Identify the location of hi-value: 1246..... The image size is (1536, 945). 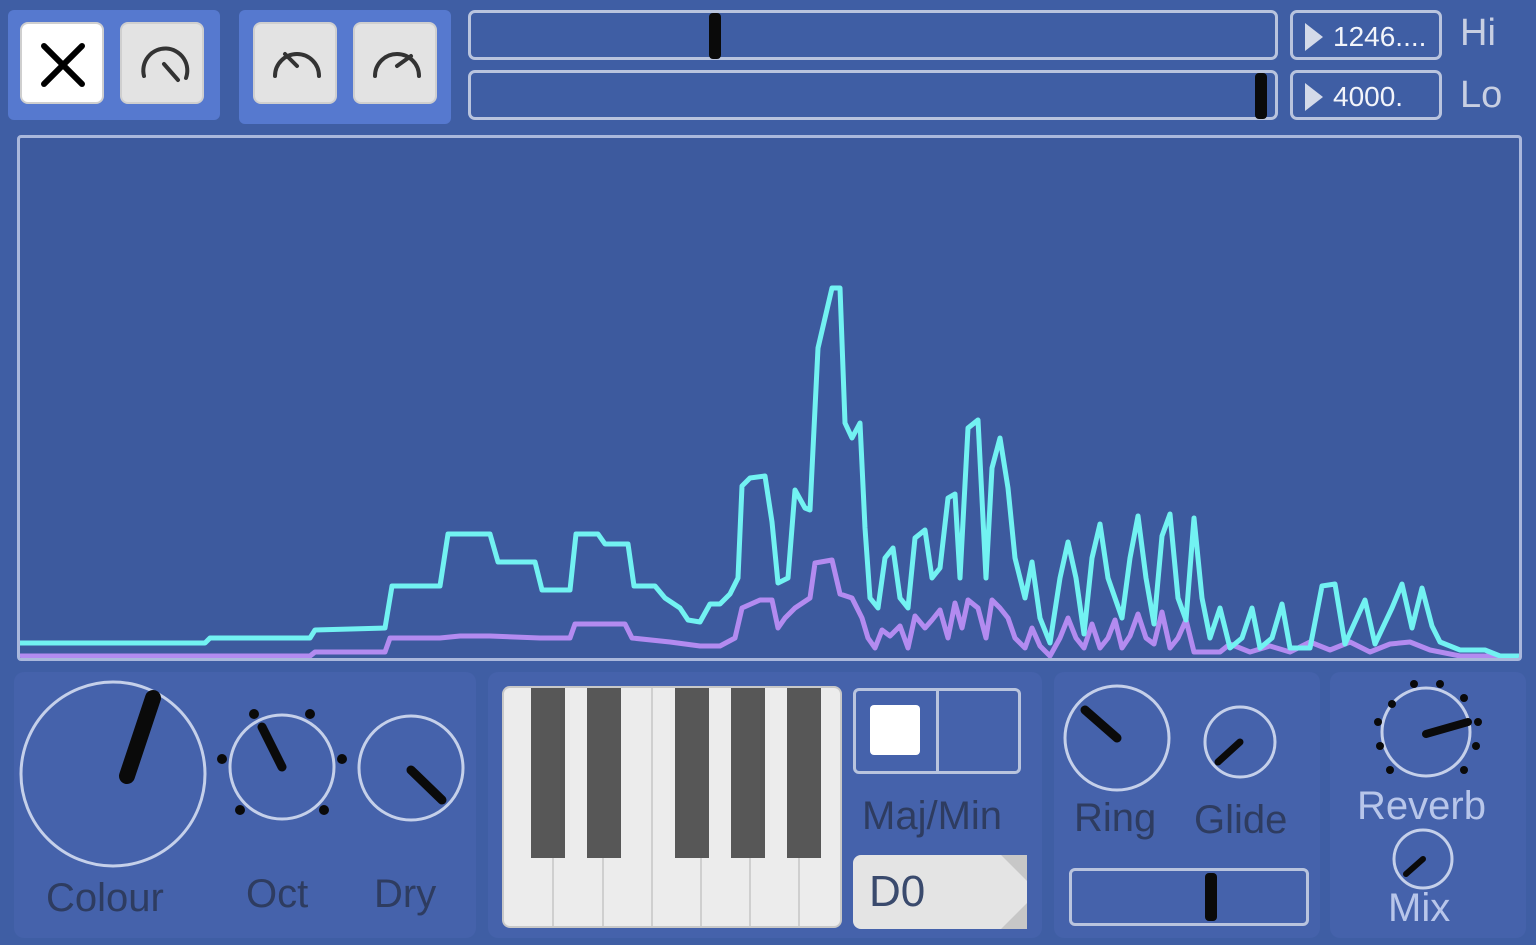
(1380, 36).